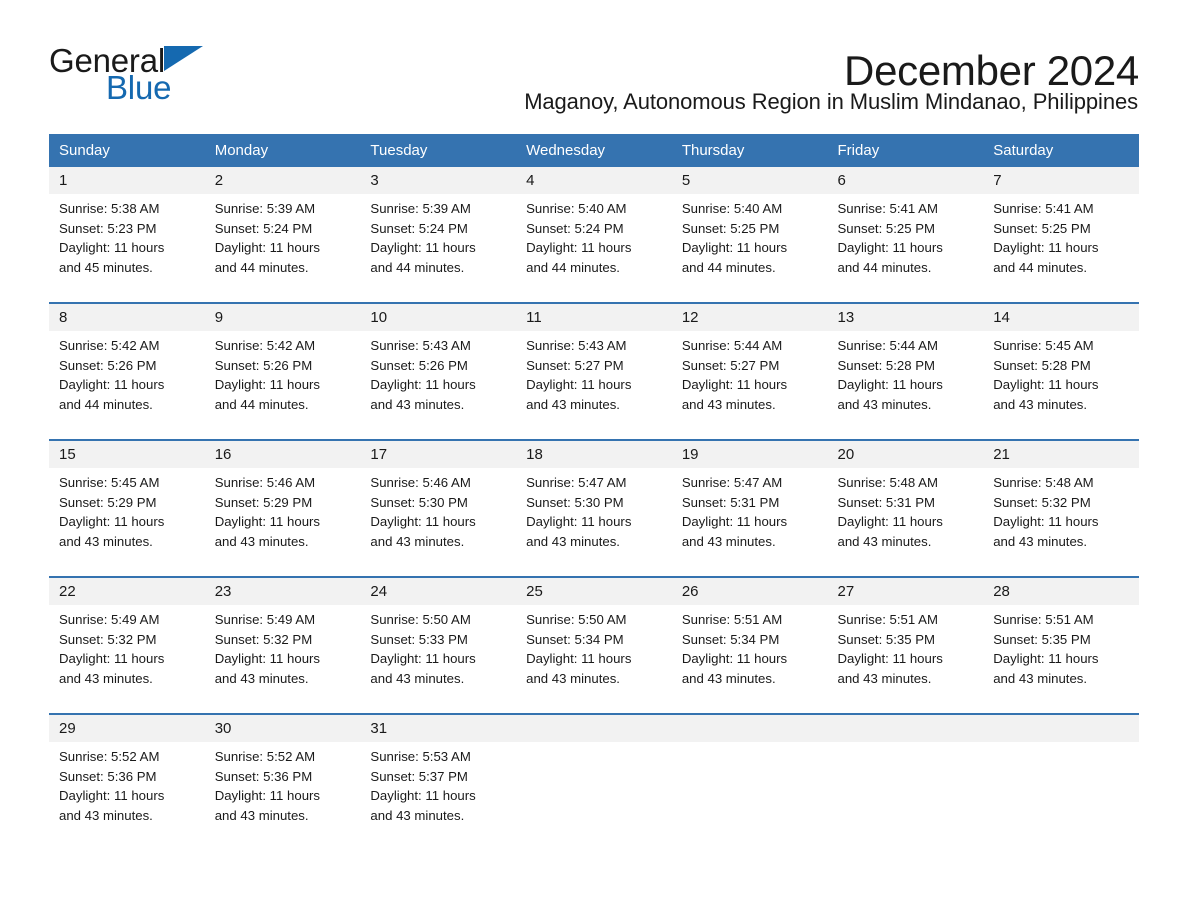 Image resolution: width=1188 pixels, height=918 pixels. Describe the element at coordinates (420, 482) in the screenshot. I see `sunrise-text: Sunrise: 5:46 AM` at that location.